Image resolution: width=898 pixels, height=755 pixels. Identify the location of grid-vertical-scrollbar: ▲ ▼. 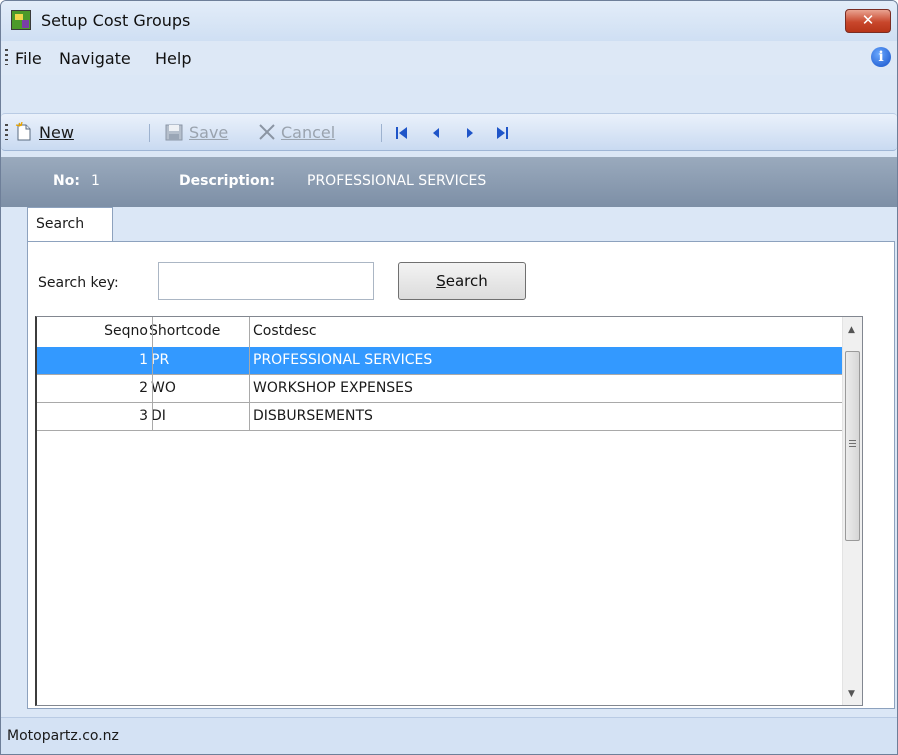
(852, 511).